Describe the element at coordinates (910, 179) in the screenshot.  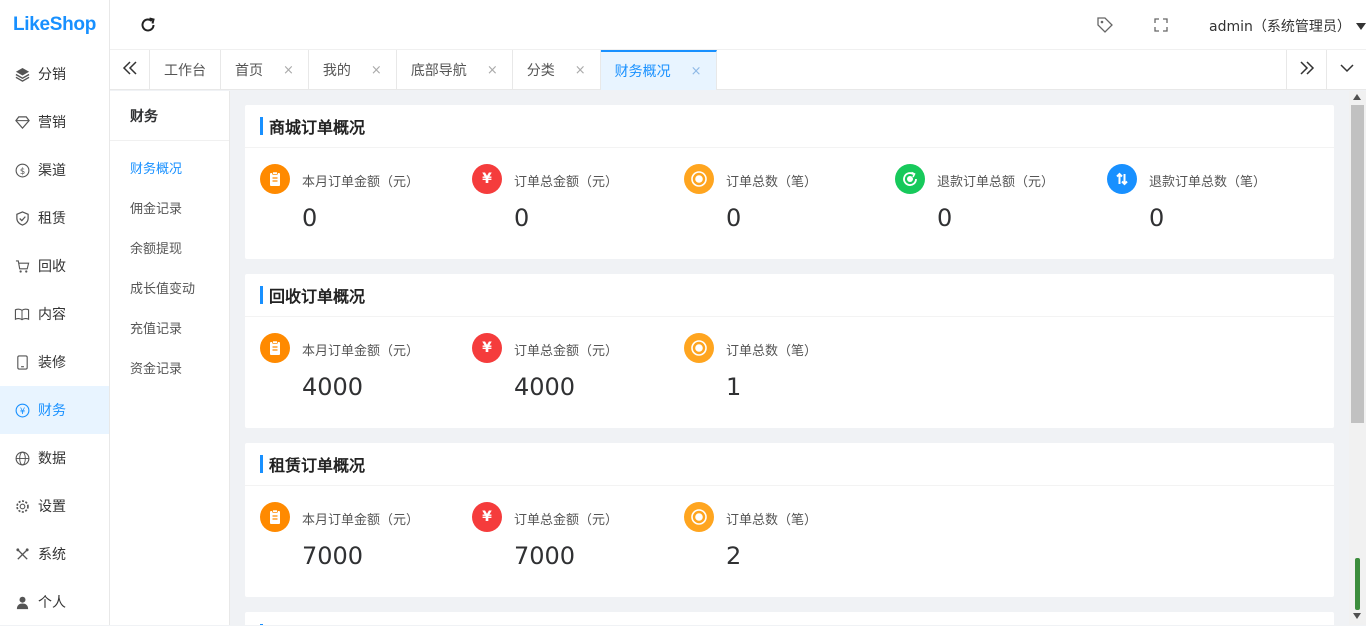
I see `refund-coin-icon` at that location.